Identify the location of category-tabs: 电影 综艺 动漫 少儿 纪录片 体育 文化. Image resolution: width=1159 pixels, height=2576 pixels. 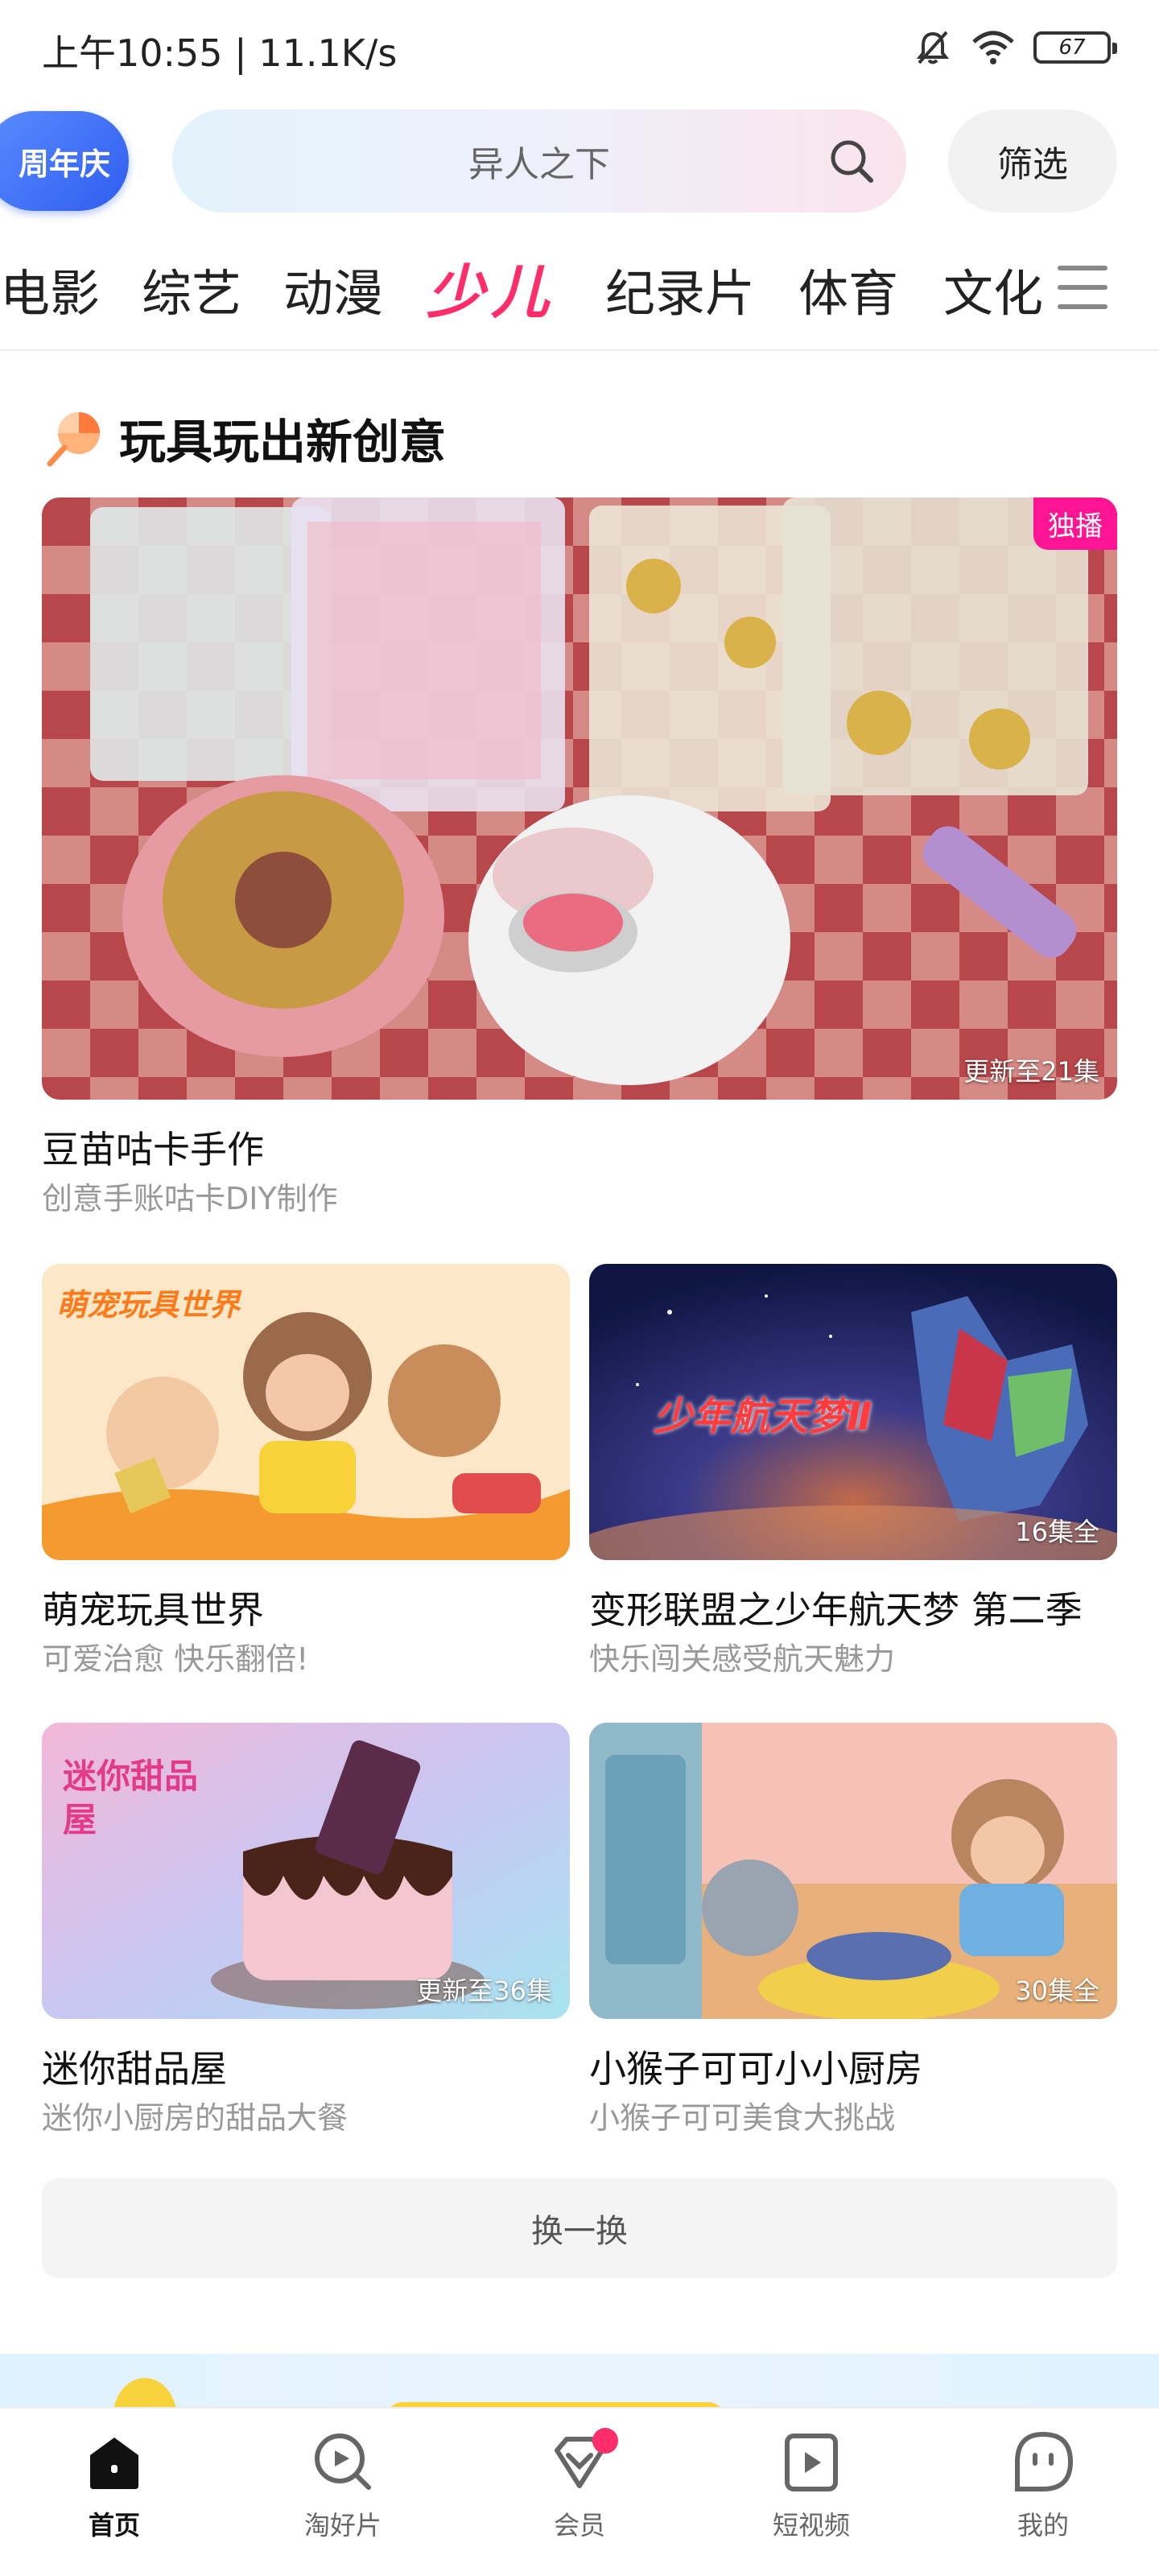
(527, 290).